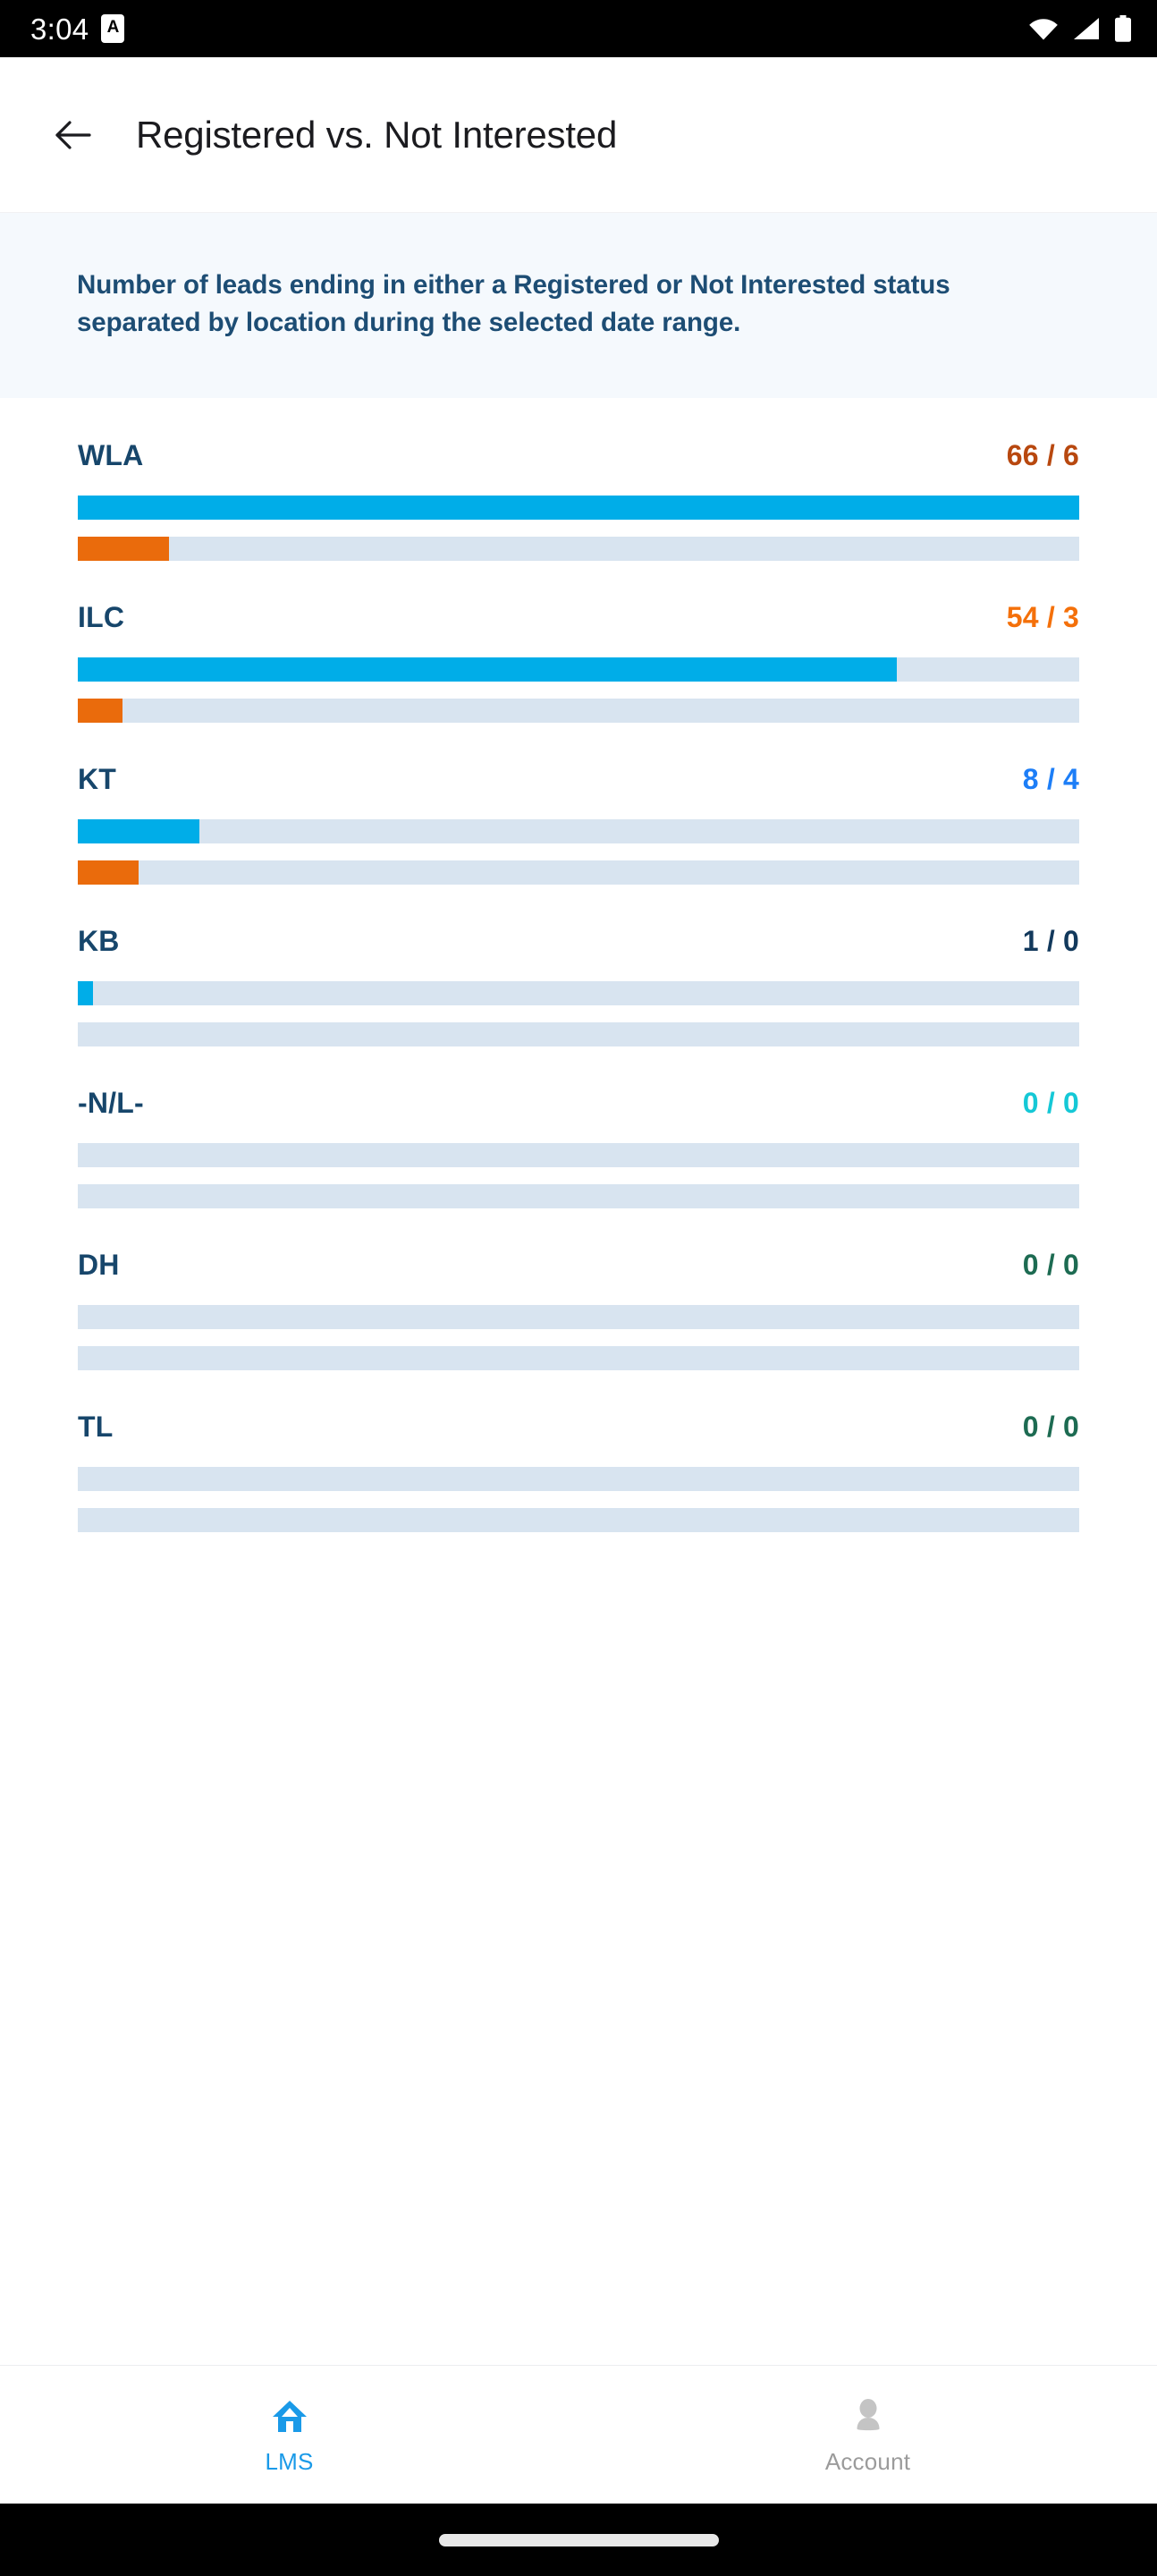  I want to click on nav-item-account: Account, so click(867, 2435).